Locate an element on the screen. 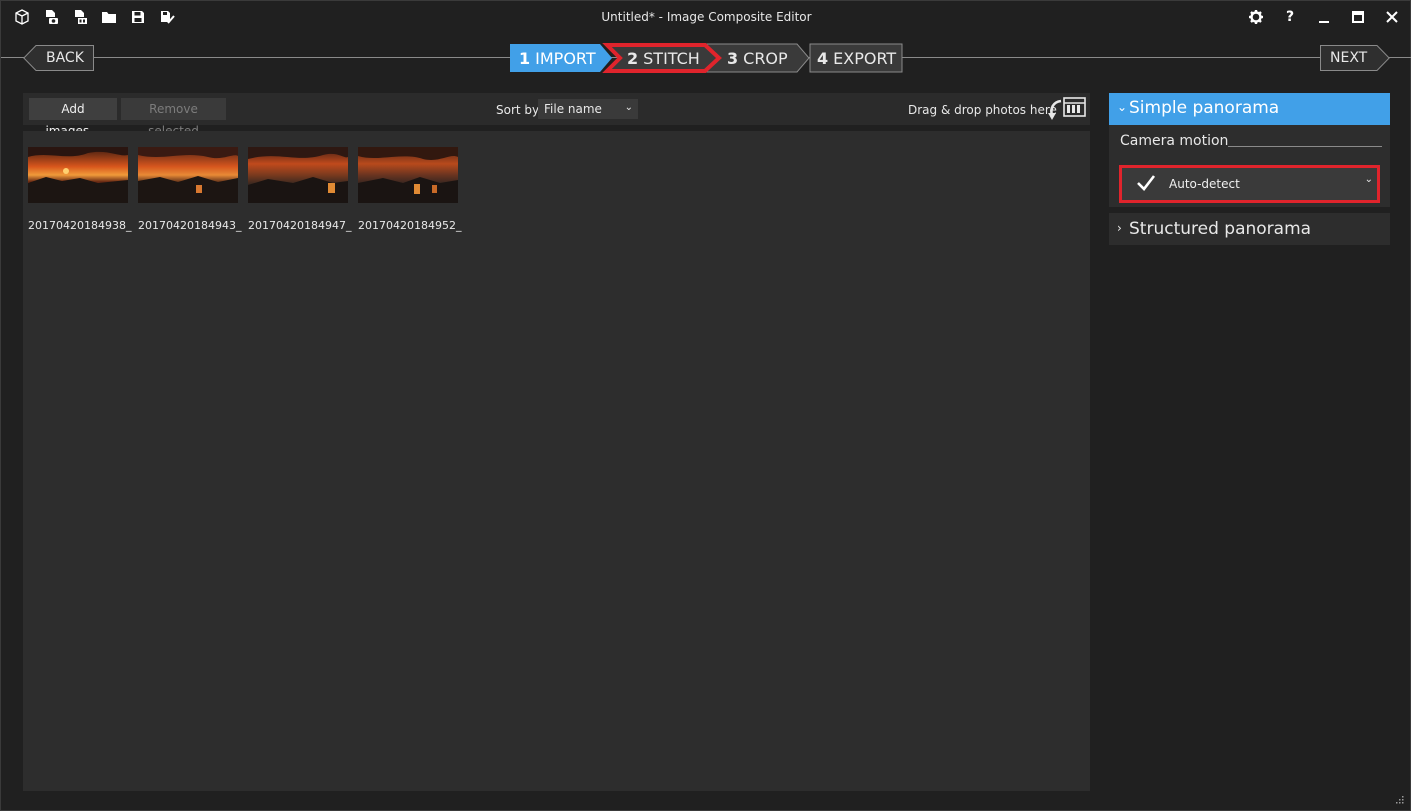 The image size is (1411, 811). checkmark-icon is located at coordinates (1146, 183).